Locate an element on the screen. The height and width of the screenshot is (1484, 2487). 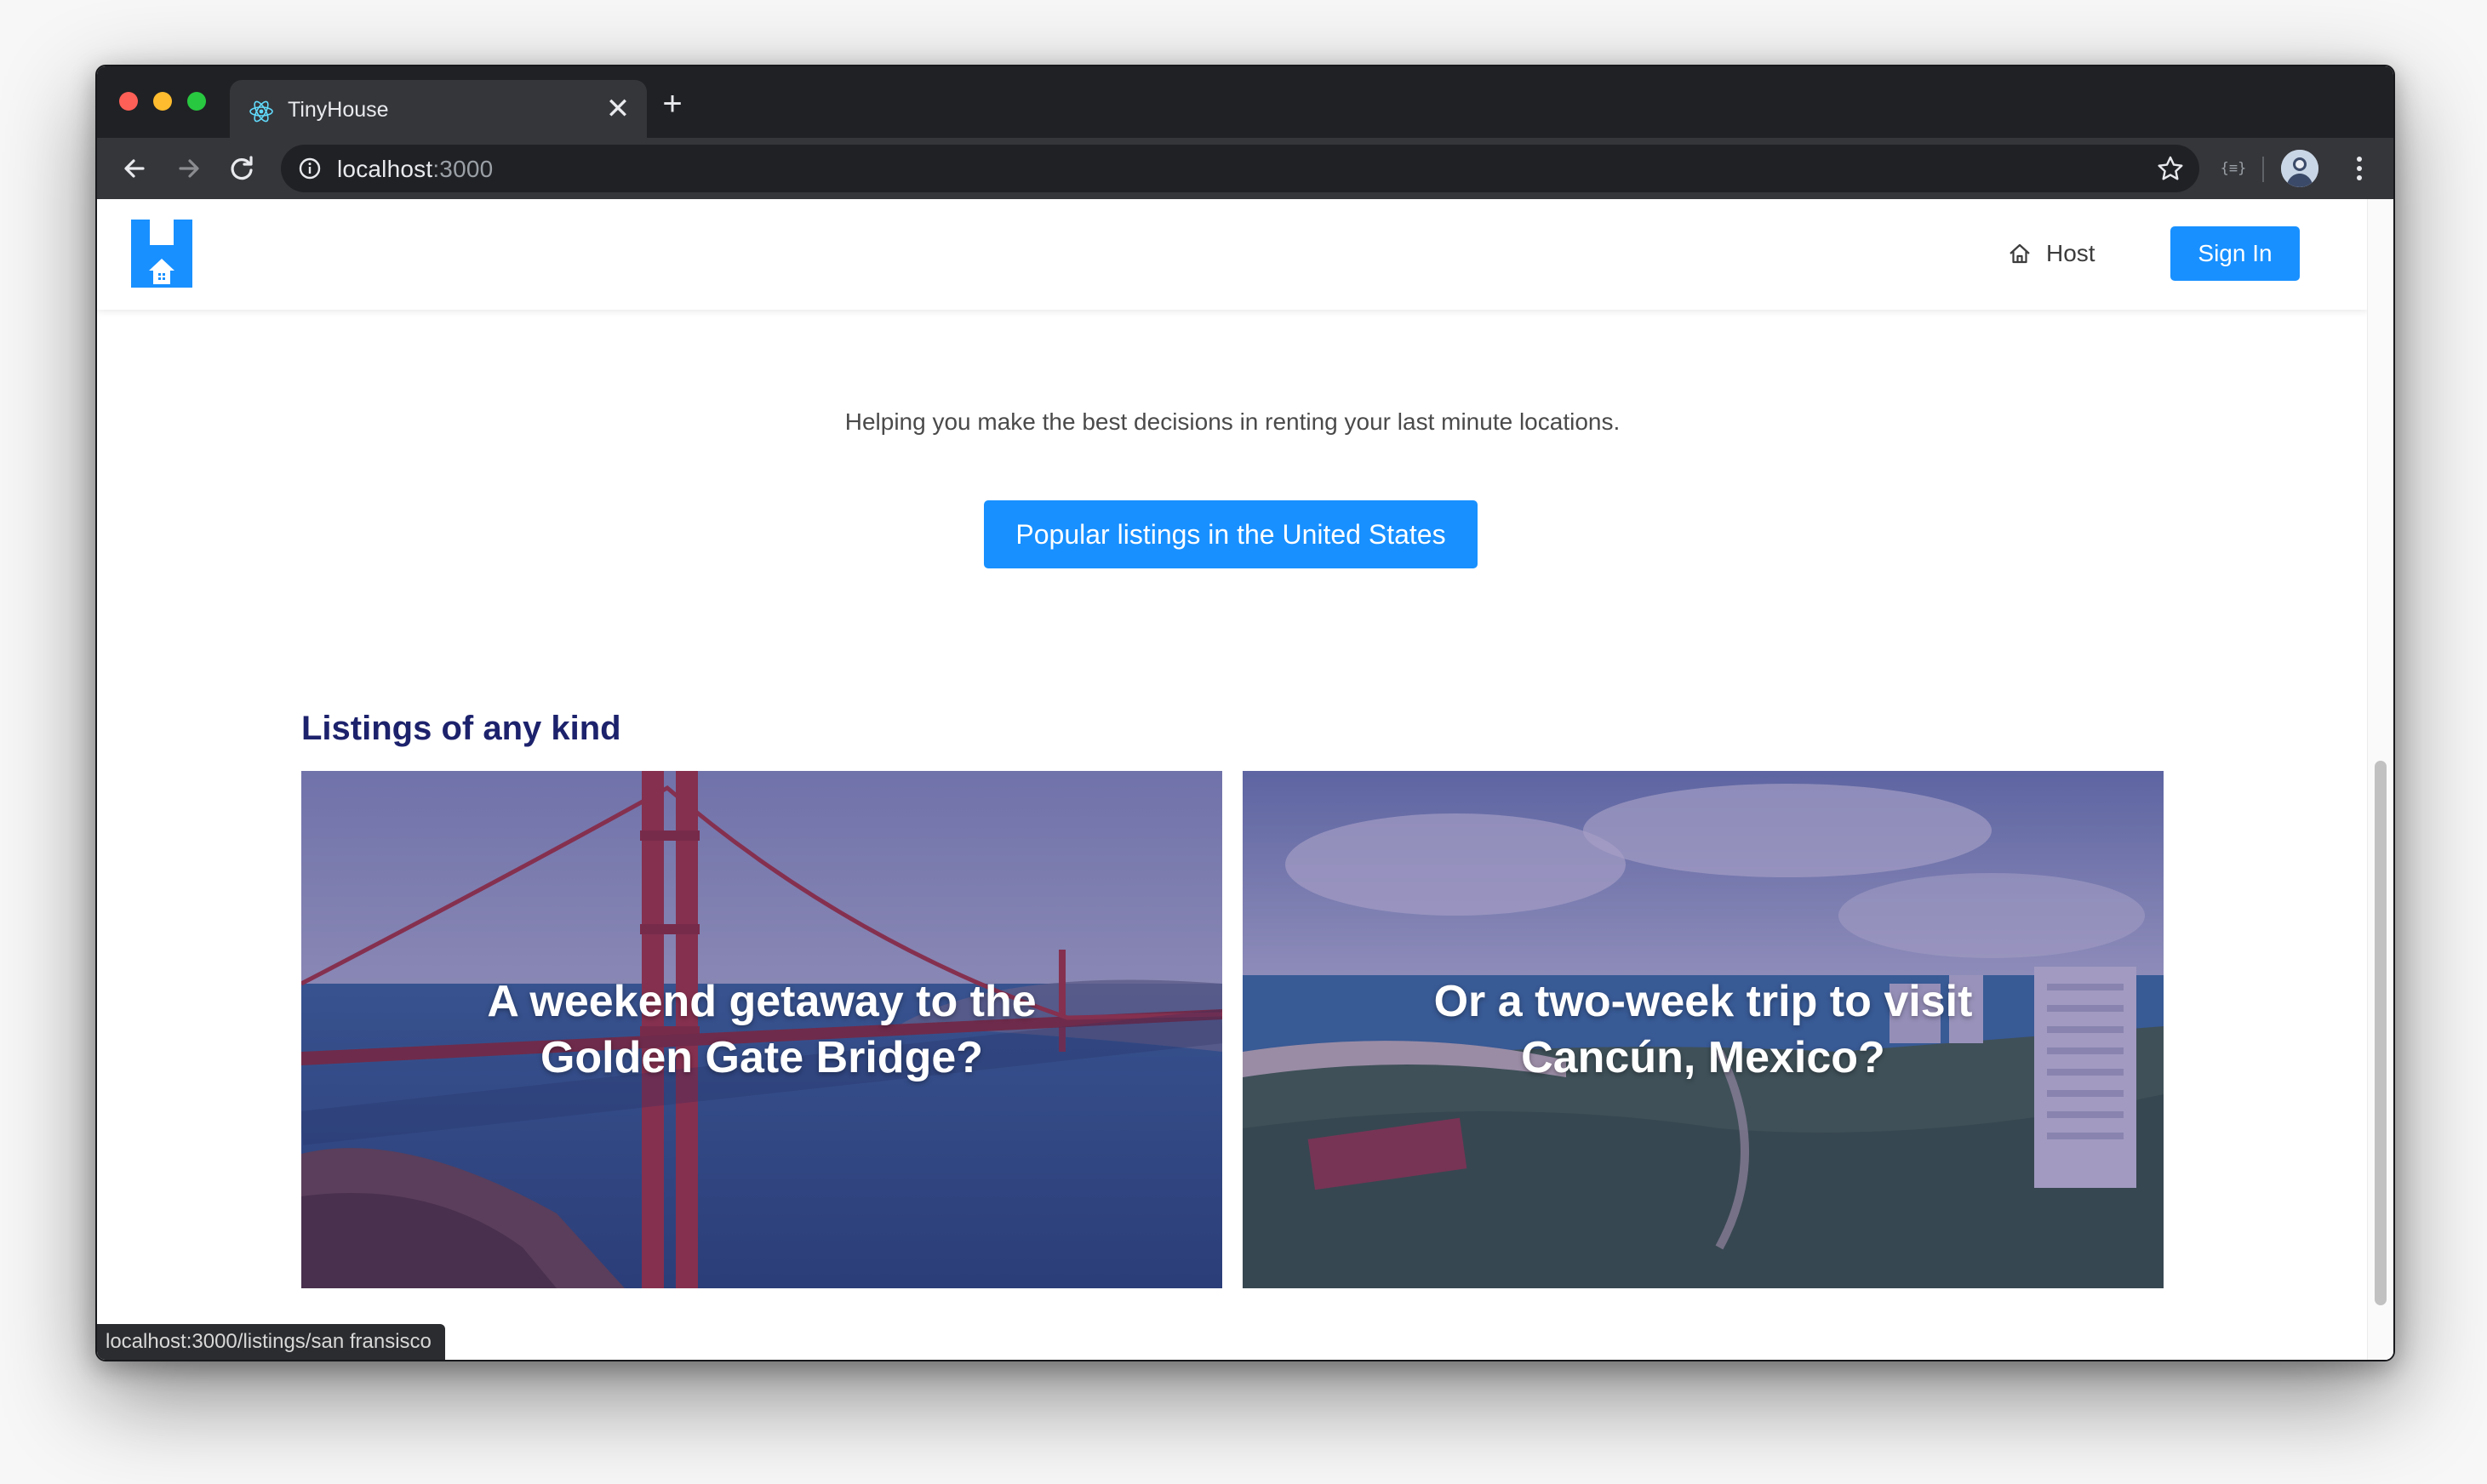
url-host: localhost is located at coordinates (385, 169).